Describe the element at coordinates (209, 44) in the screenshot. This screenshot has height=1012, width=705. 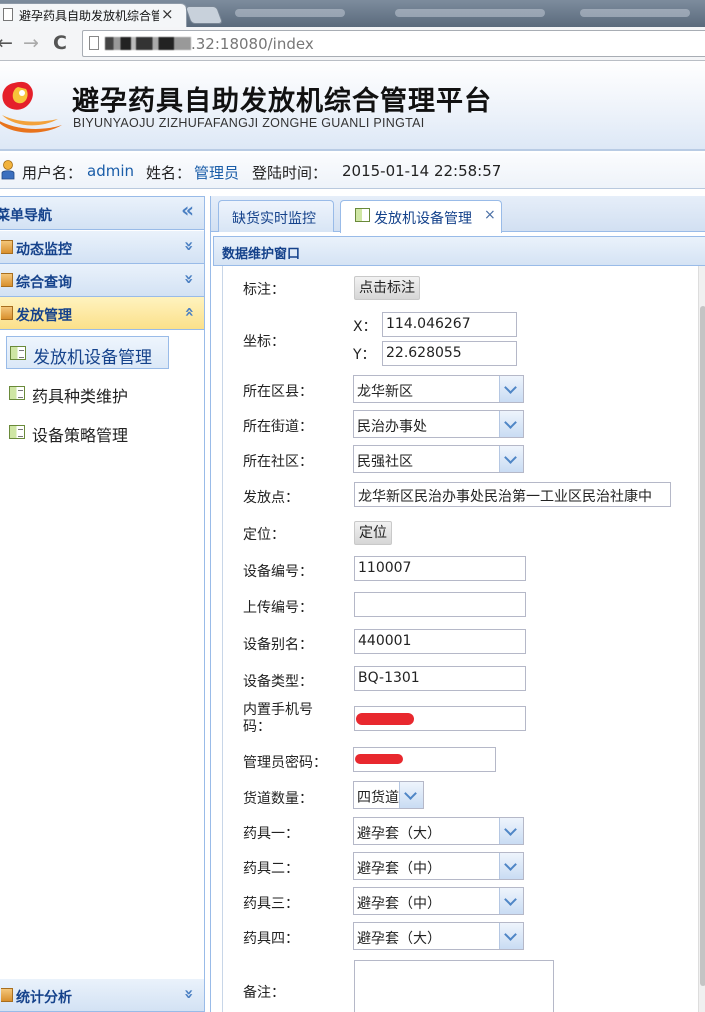
I see `address-url: .32:18080/index` at that location.